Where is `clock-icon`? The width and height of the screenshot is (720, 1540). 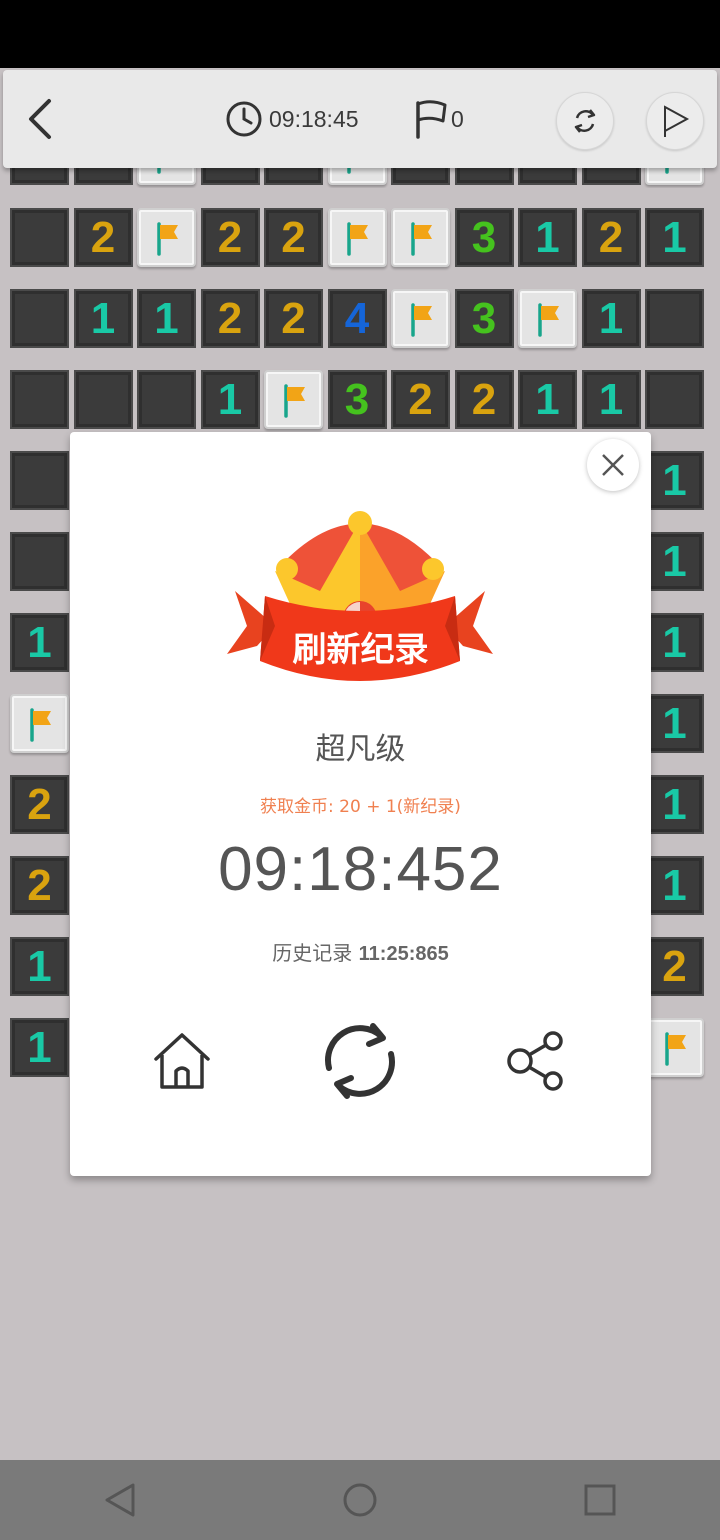 clock-icon is located at coordinates (244, 119).